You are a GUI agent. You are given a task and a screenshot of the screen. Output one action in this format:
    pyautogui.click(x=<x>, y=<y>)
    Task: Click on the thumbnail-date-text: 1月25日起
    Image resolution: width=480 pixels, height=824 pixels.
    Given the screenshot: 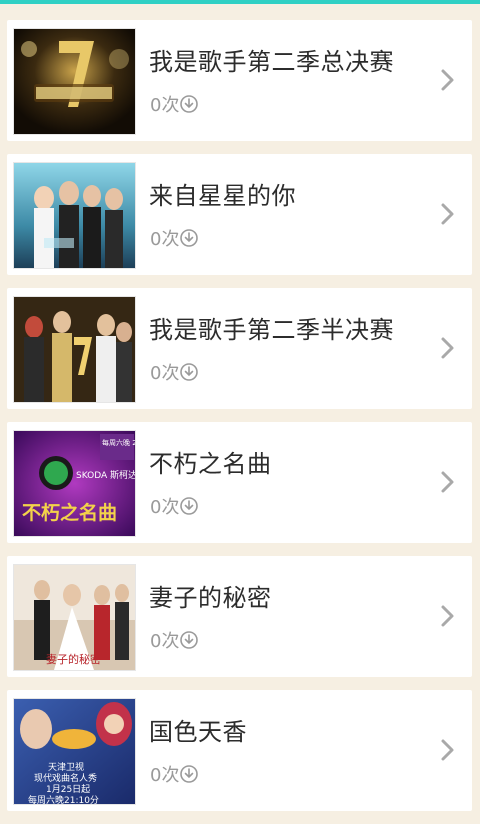 What is the action you would take?
    pyautogui.click(x=68, y=789)
    